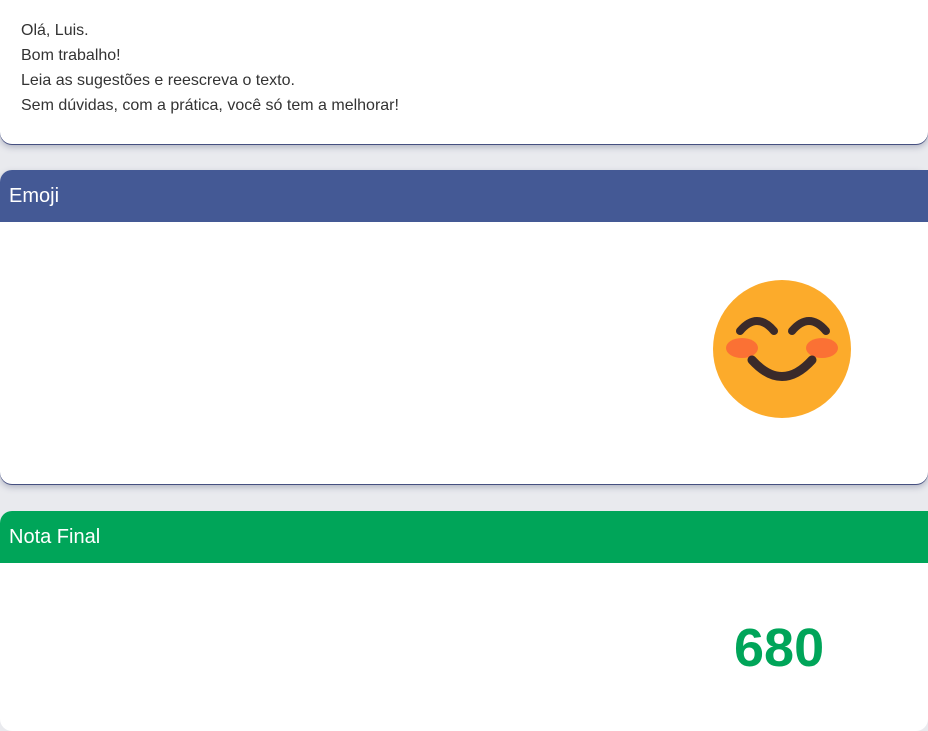  What do you see at coordinates (158, 80) in the screenshot?
I see `instruction-line: Leia as sugestões e reescreva o texto.` at bounding box center [158, 80].